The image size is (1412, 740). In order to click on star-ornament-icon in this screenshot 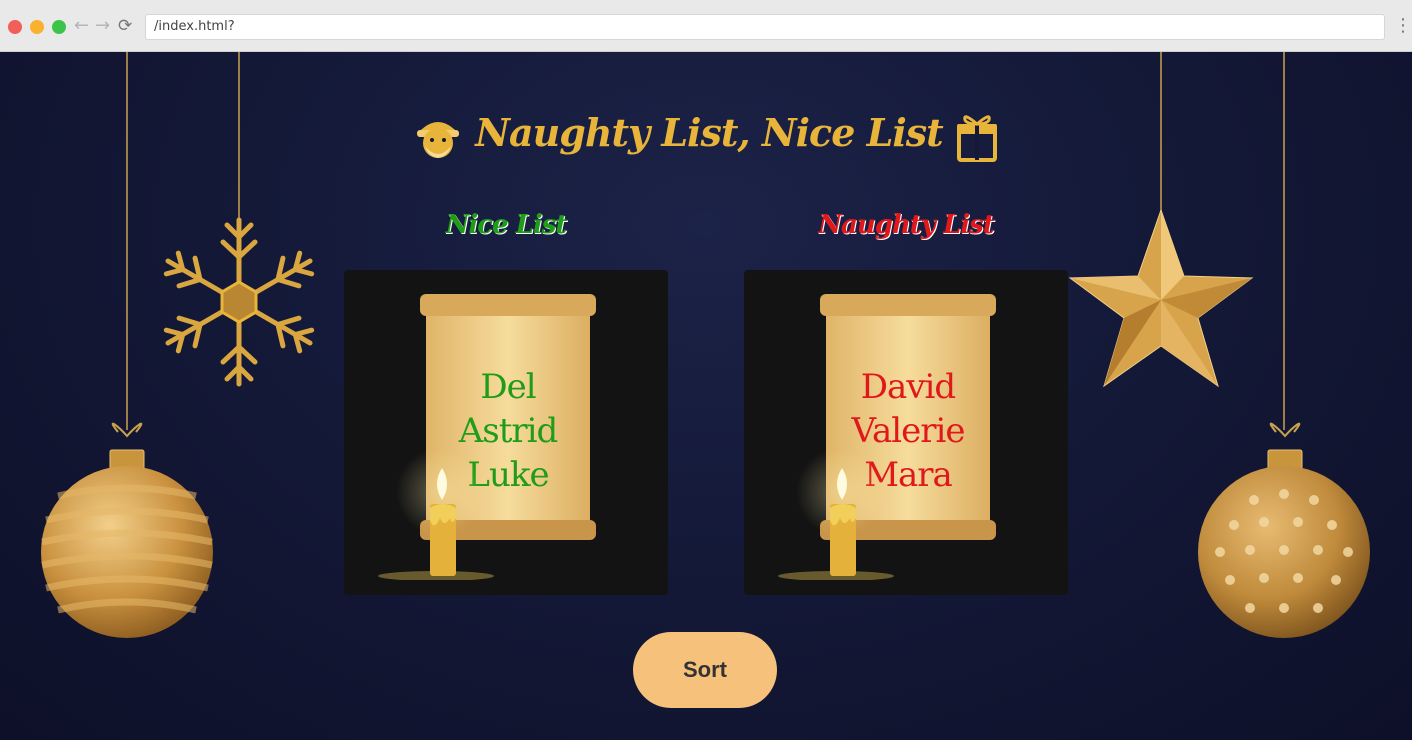, I will do `click(1161, 299)`.